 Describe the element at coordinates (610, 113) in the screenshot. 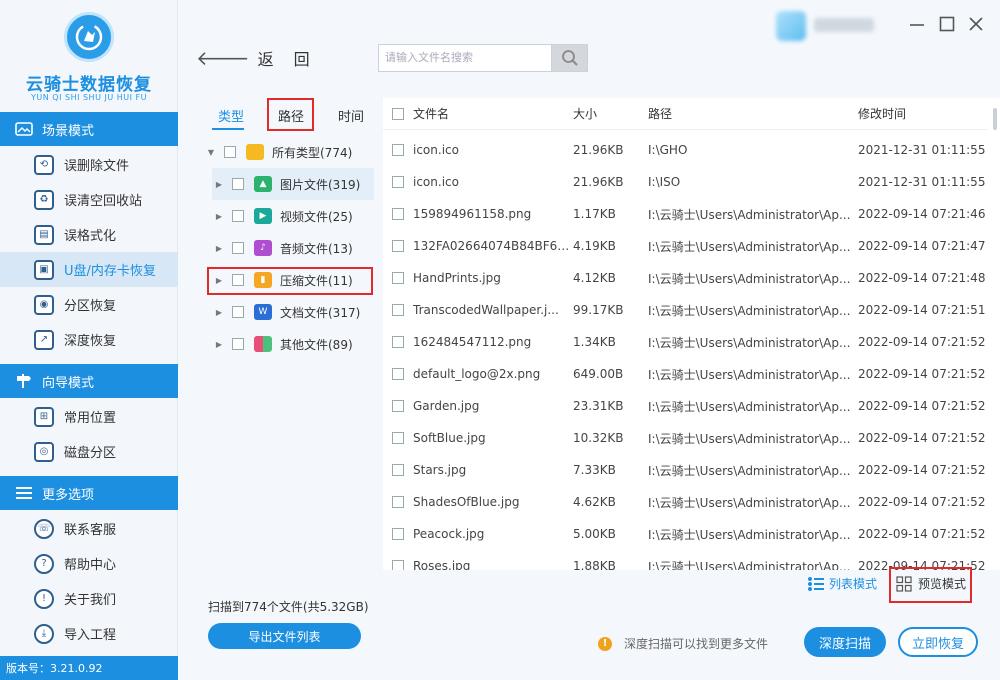

I see `column-header-size: 大小` at that location.